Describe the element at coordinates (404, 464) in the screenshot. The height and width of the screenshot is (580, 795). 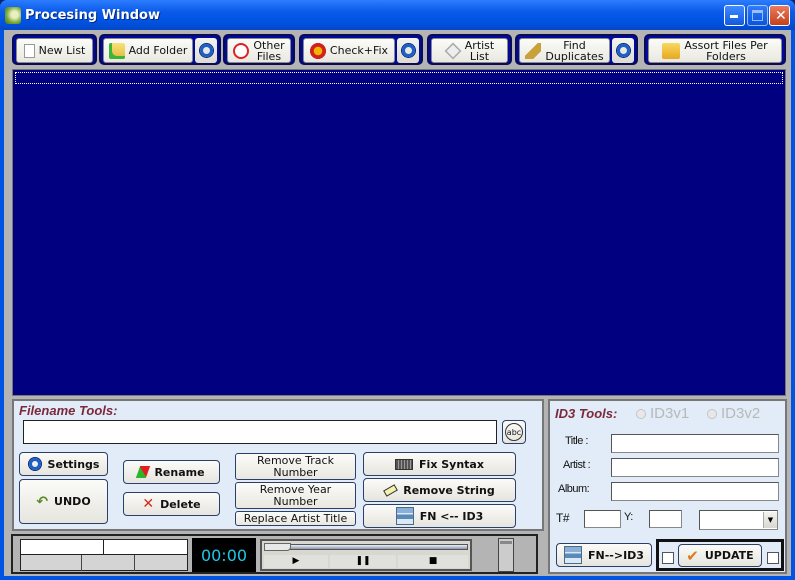
I see `radio-device-icon` at that location.